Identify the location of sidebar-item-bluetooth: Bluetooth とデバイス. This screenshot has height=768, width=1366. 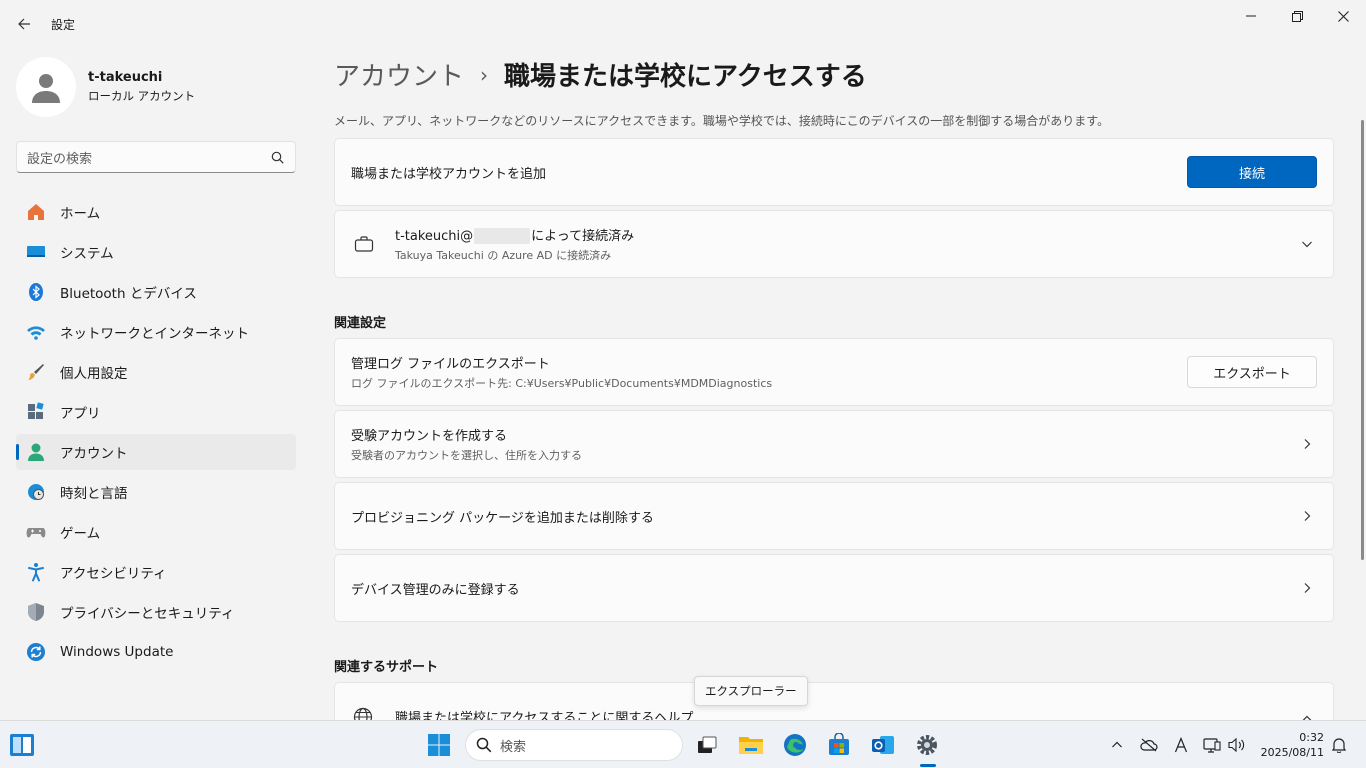
(156, 292).